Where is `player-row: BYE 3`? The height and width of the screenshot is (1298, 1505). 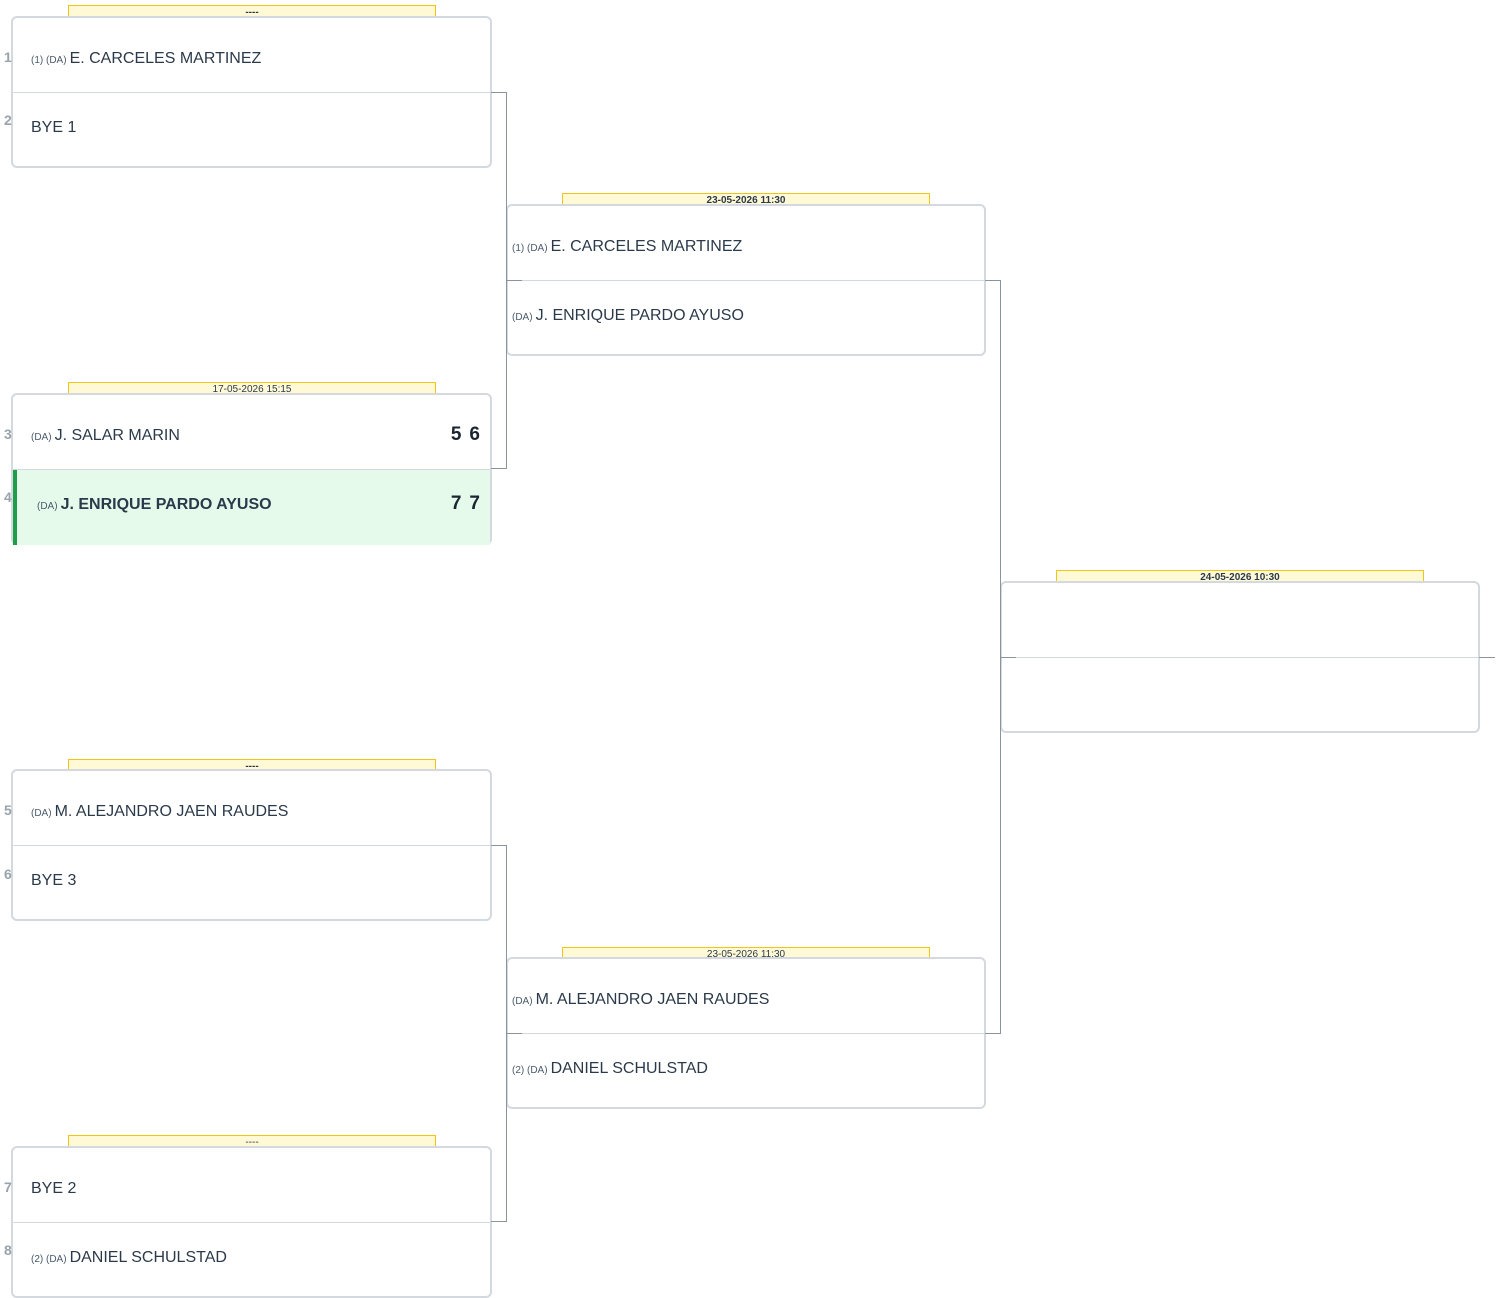
player-row: BYE 3 is located at coordinates (251, 883).